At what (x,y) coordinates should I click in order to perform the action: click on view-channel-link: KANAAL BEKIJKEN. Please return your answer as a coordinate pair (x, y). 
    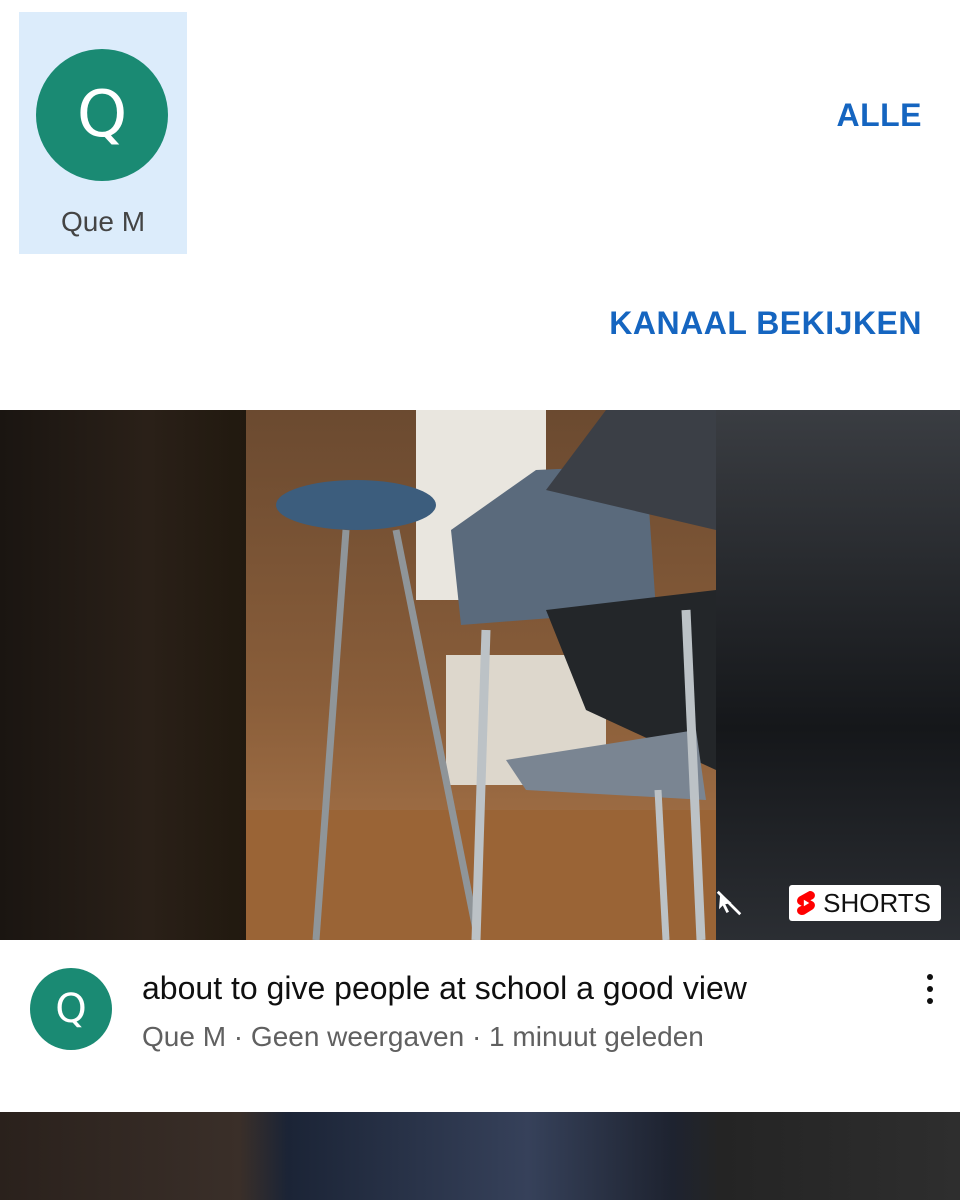
    Looking at the image, I should click on (765, 323).